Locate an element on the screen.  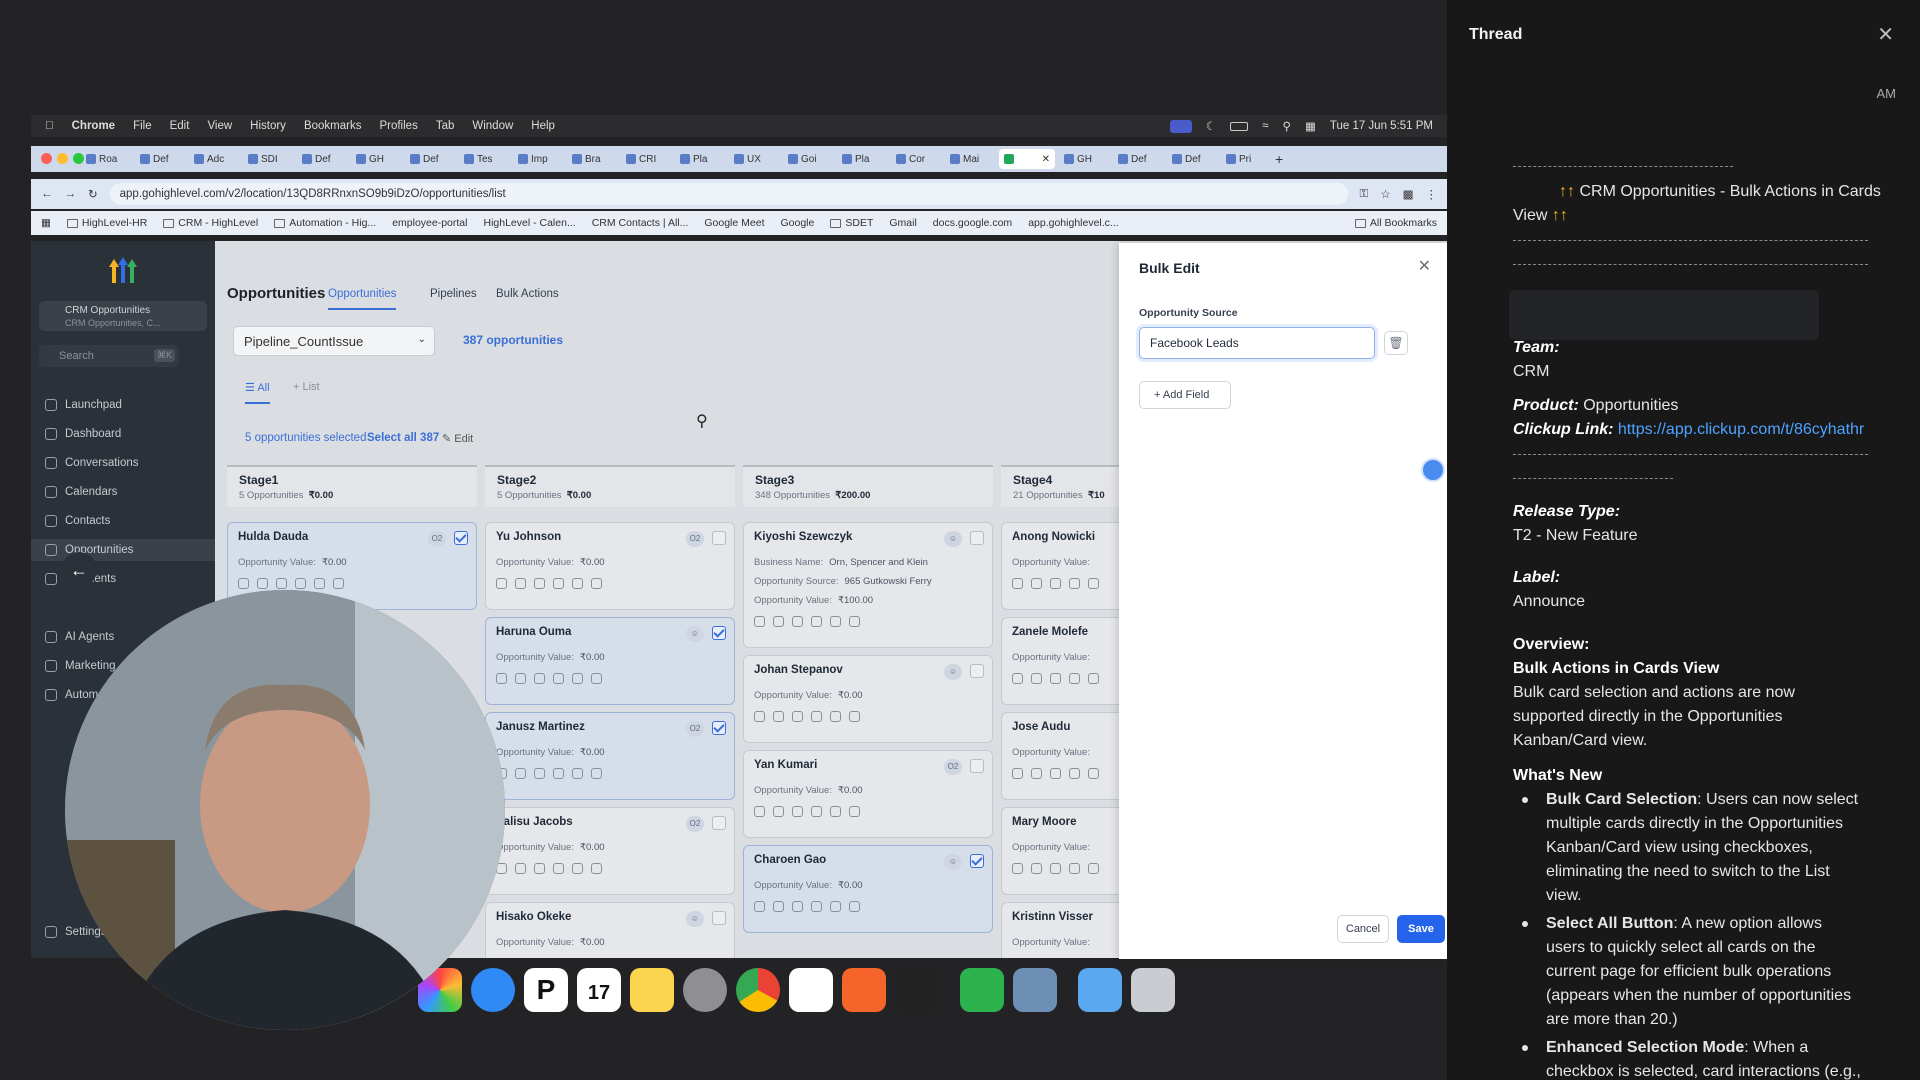
opportunity-card: Hisako Okeke ☺ Opportunity Value: ₹0.00 is located at coordinates (610, 930).